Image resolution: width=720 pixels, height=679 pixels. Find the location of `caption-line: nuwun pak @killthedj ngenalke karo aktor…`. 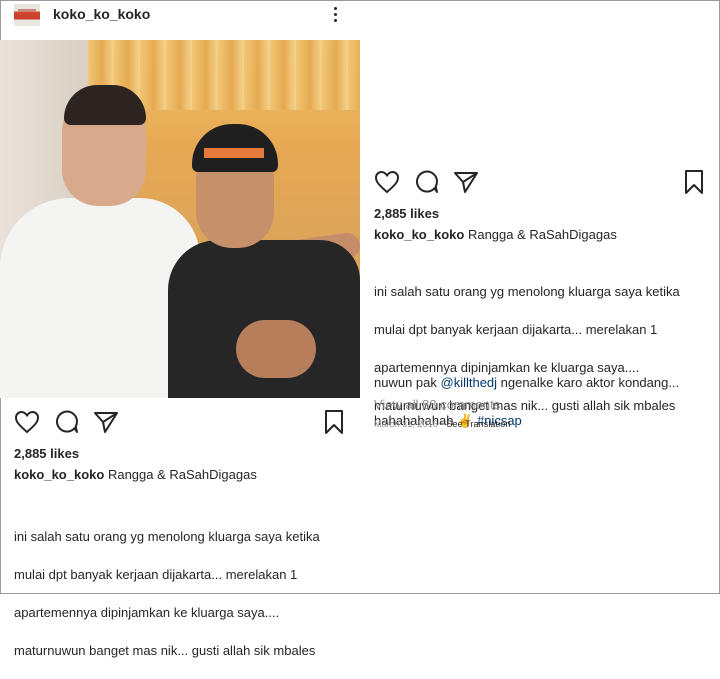

caption-line: nuwun pak @killthedj ngenalke karo aktor… is located at coordinates (527, 382).